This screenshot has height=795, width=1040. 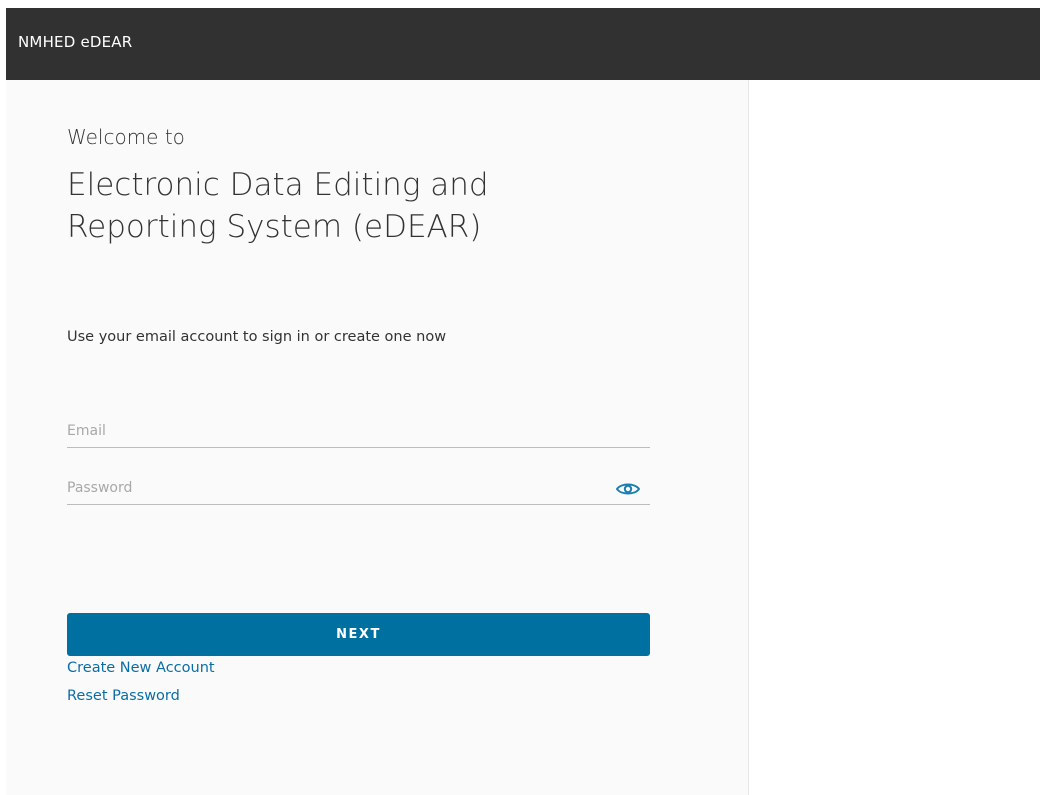 I want to click on email-field-container, so click(x=358, y=432).